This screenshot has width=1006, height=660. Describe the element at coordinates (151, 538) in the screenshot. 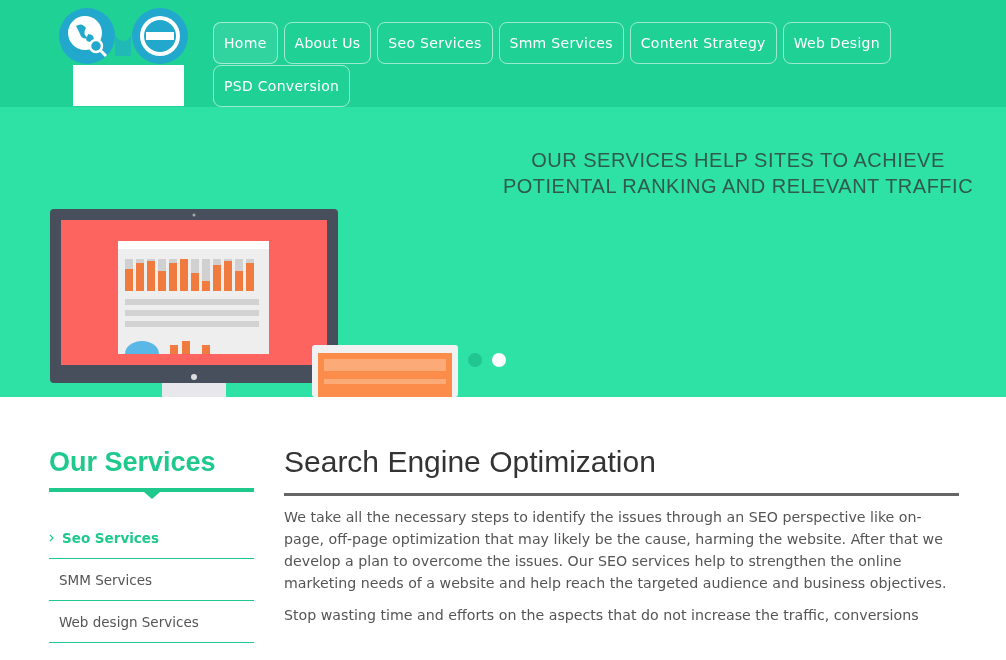

I see `sidebar-link: Seo Services` at that location.